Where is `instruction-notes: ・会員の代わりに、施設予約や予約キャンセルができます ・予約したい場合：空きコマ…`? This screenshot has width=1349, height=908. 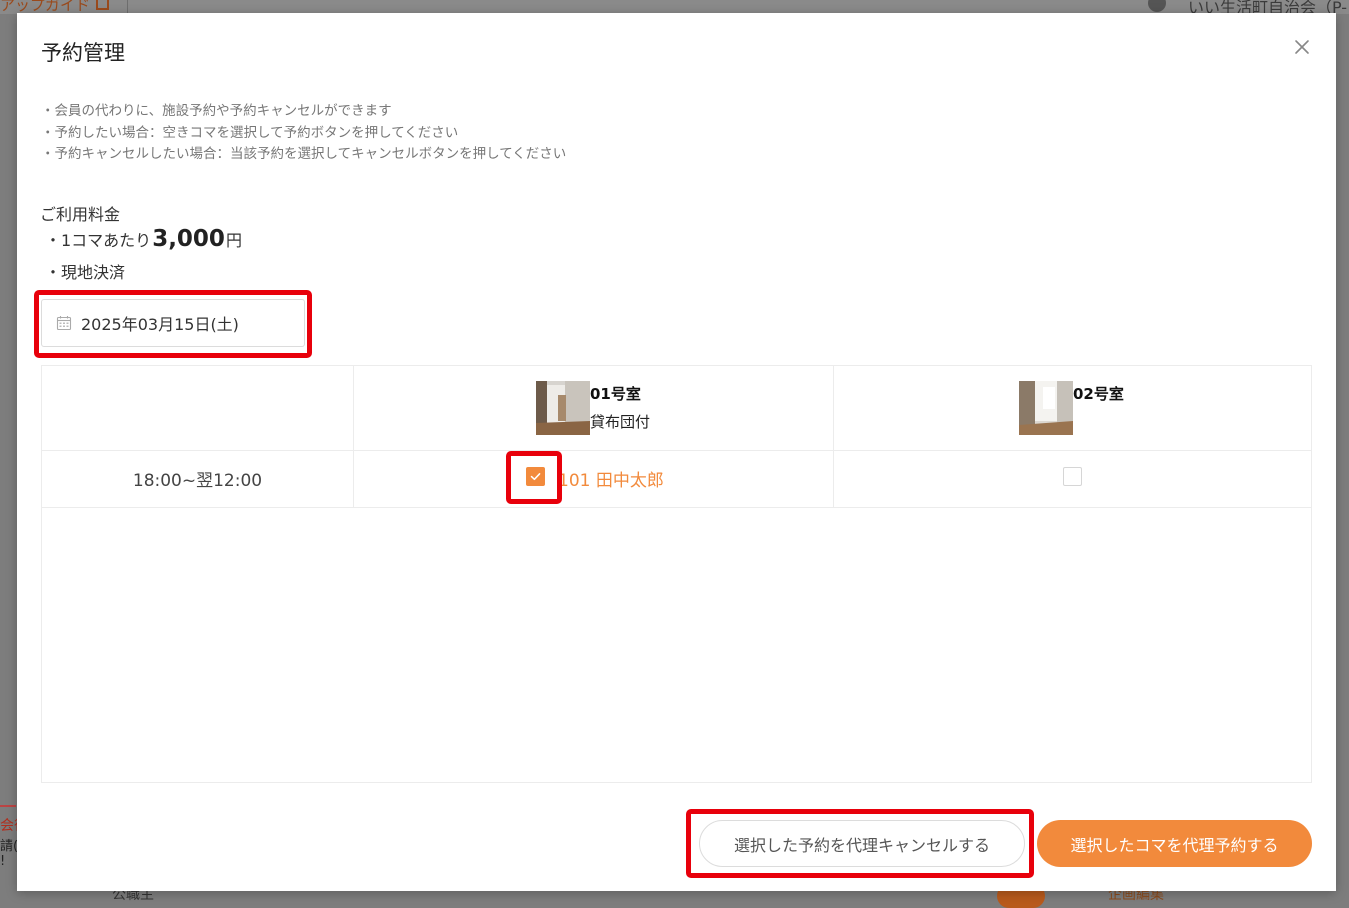
instruction-notes: ・会員の代わりに、施設予約や予約キャンセルができます ・予約したい場合：空きコマ… is located at coordinates (303, 133).